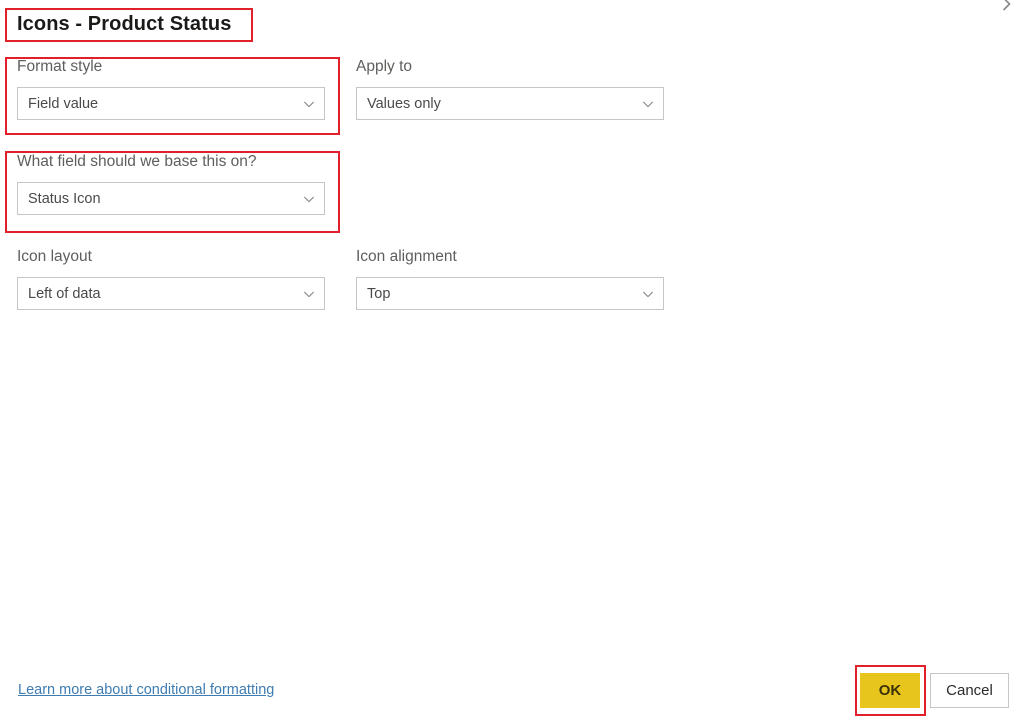 This screenshot has height=724, width=1024. What do you see at coordinates (404, 103) in the screenshot?
I see `apply-to-value: Values only` at bounding box center [404, 103].